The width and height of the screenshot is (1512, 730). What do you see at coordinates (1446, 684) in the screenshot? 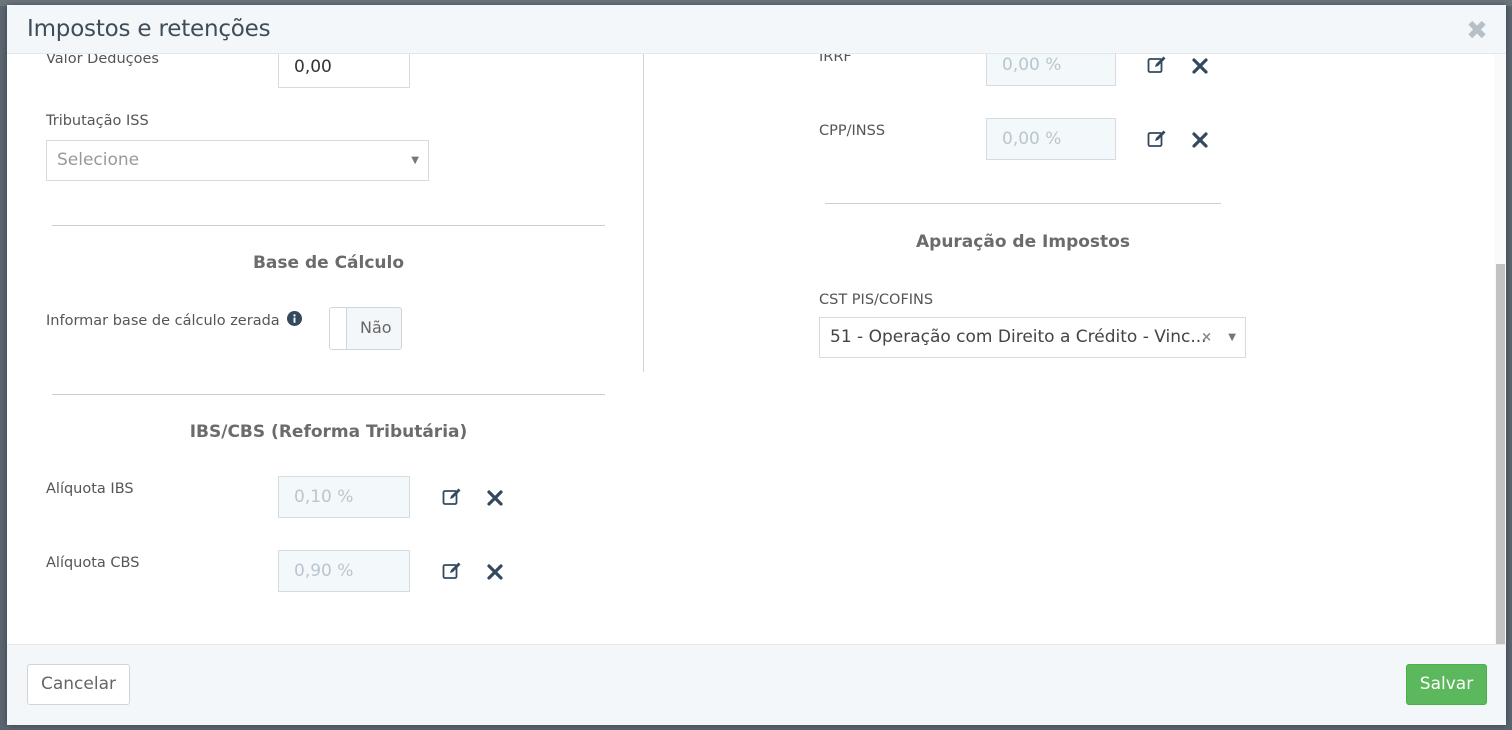
I see `save-button: Salvar` at bounding box center [1446, 684].